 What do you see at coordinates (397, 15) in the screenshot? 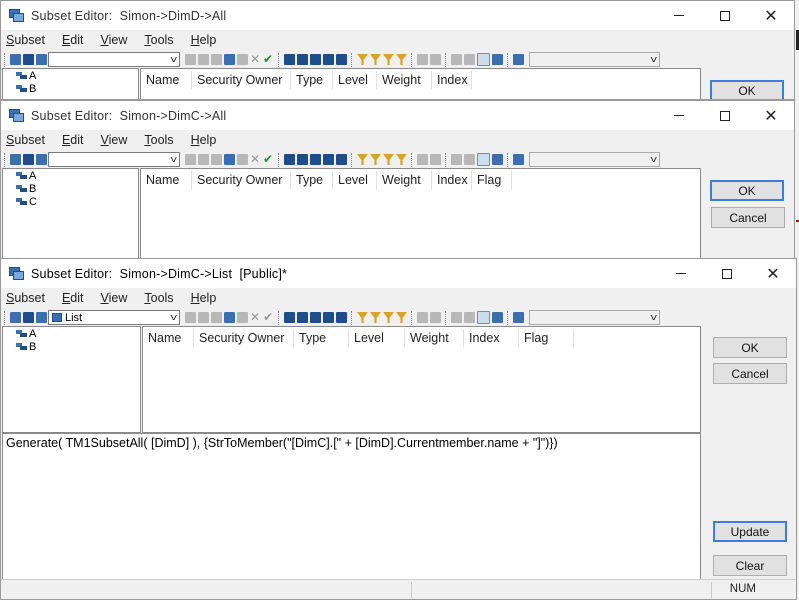
I see `title-bar: Subset Editor: Simon->DimD->All ✕` at bounding box center [397, 15].